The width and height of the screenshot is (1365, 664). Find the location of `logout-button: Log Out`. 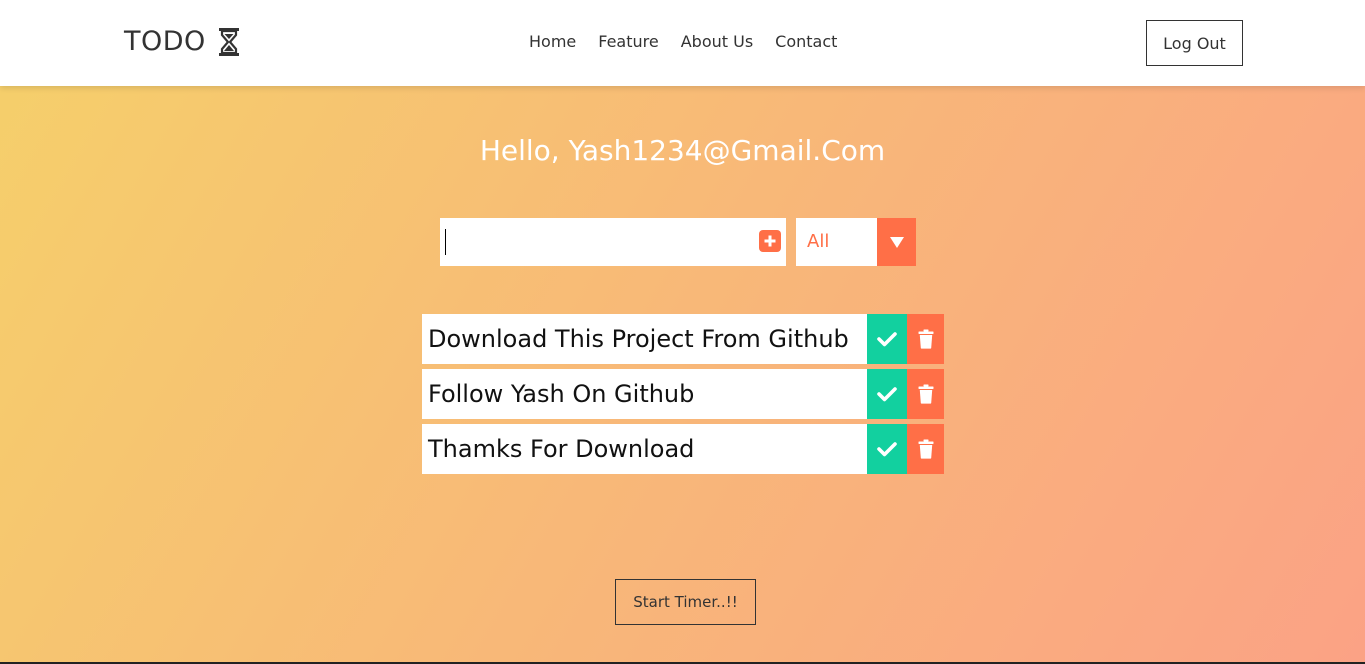

logout-button: Log Out is located at coordinates (1194, 43).